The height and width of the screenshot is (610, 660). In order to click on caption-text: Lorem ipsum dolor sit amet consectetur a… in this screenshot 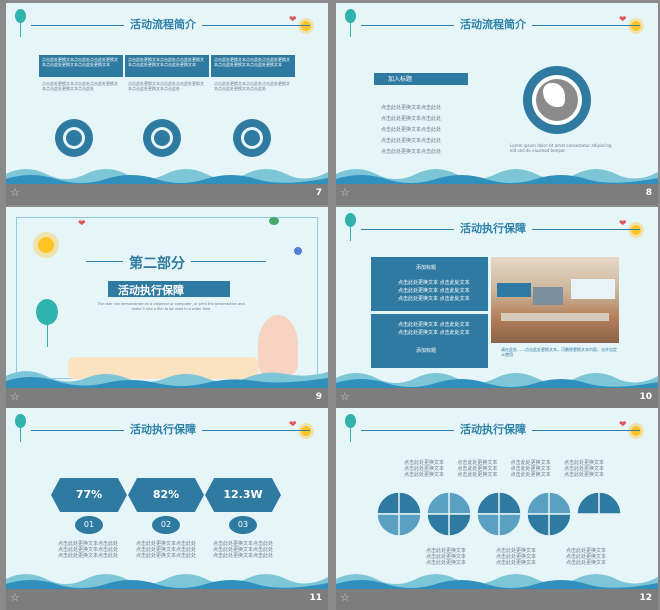, I will do `click(561, 148)`.